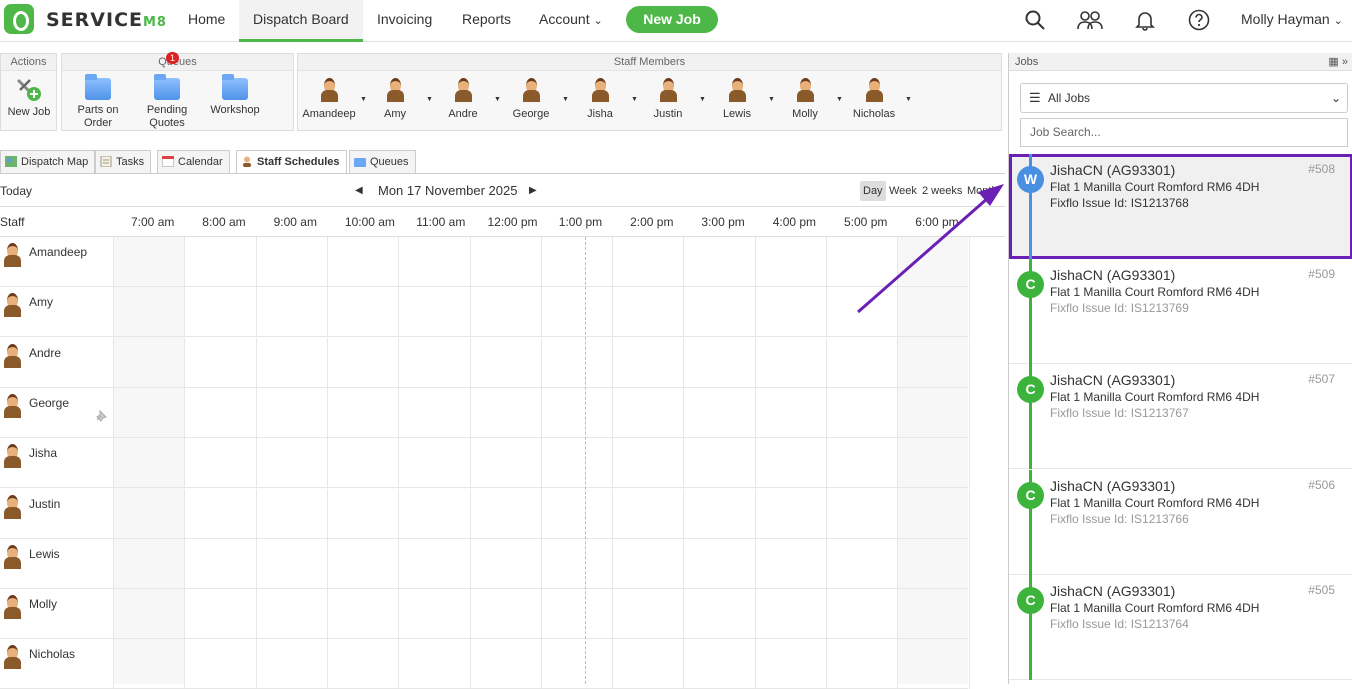 The image size is (1352, 689). Describe the element at coordinates (531, 98) in the screenshot. I see `staff-member-button: George` at that location.